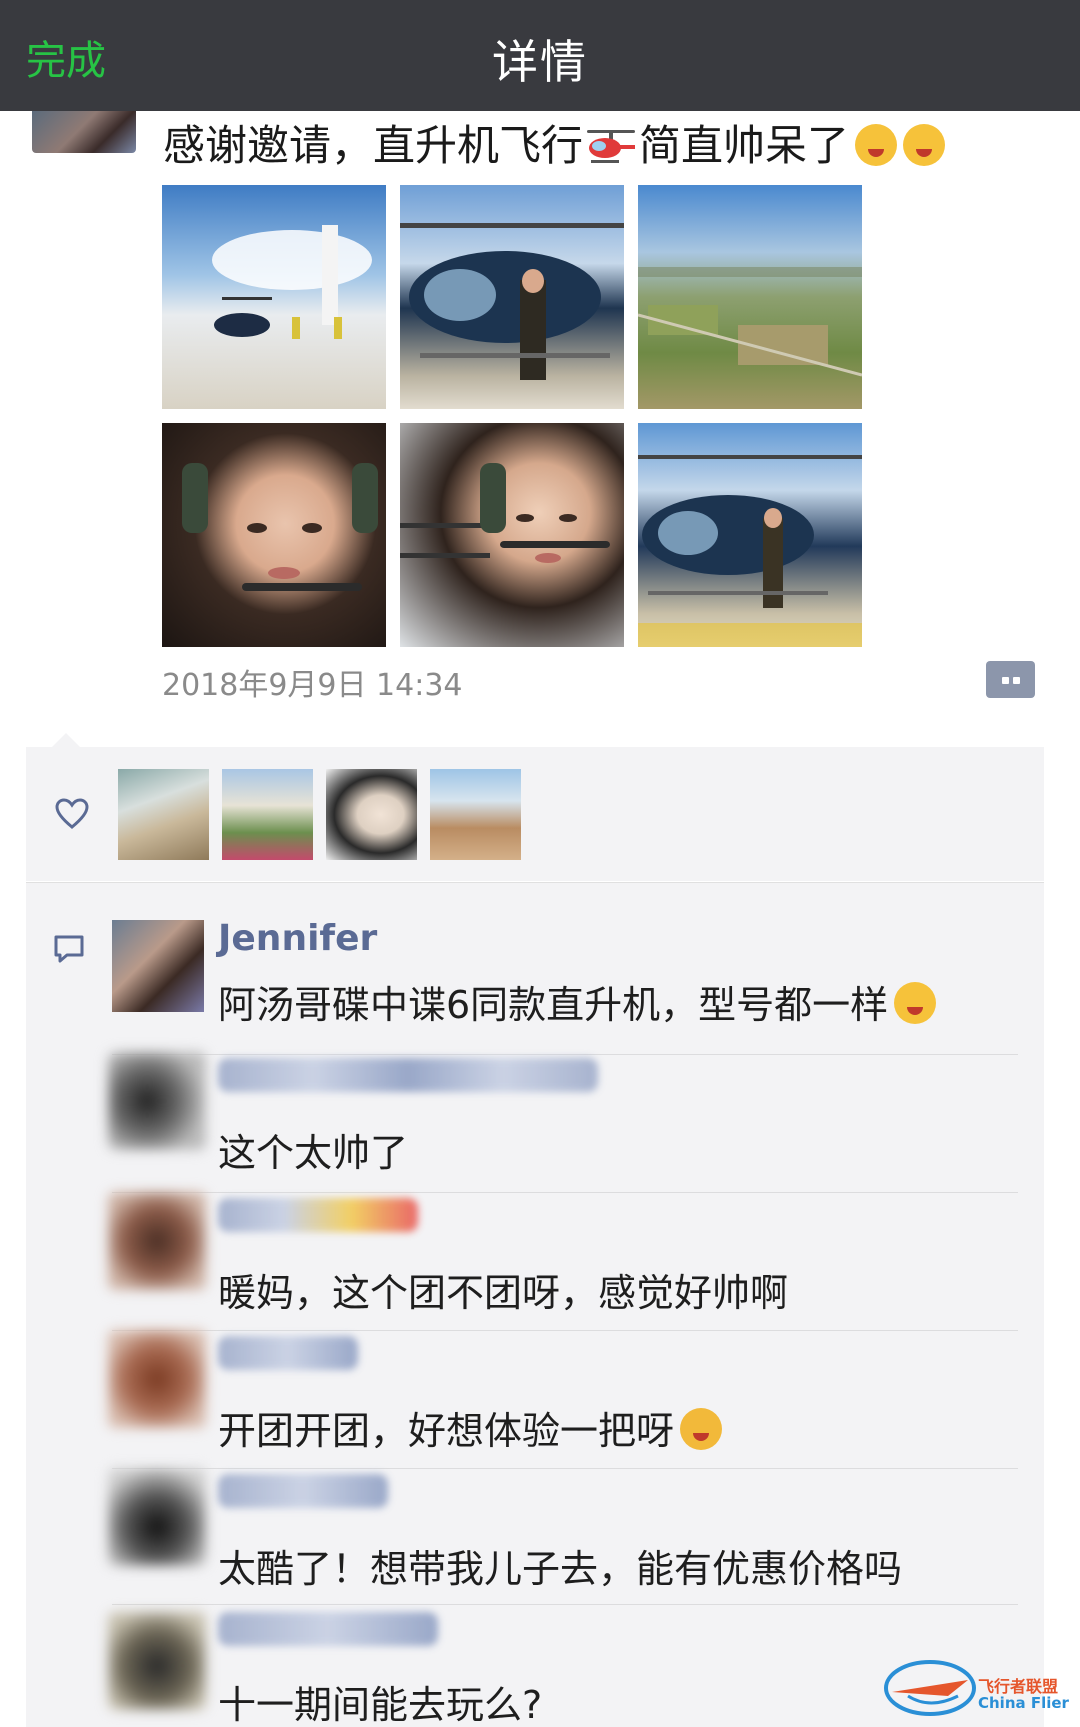  I want to click on comment-text-content: 阿汤哥碟中谍6同款直升机，型号都一样, so click(553, 1005).